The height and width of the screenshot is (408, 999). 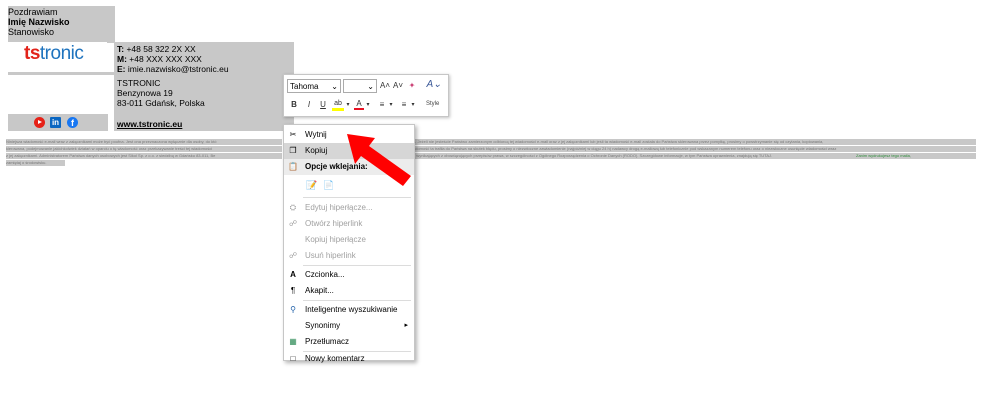 What do you see at coordinates (33, 12) in the screenshot?
I see `greeting-text: Pozdrawiam` at bounding box center [33, 12].